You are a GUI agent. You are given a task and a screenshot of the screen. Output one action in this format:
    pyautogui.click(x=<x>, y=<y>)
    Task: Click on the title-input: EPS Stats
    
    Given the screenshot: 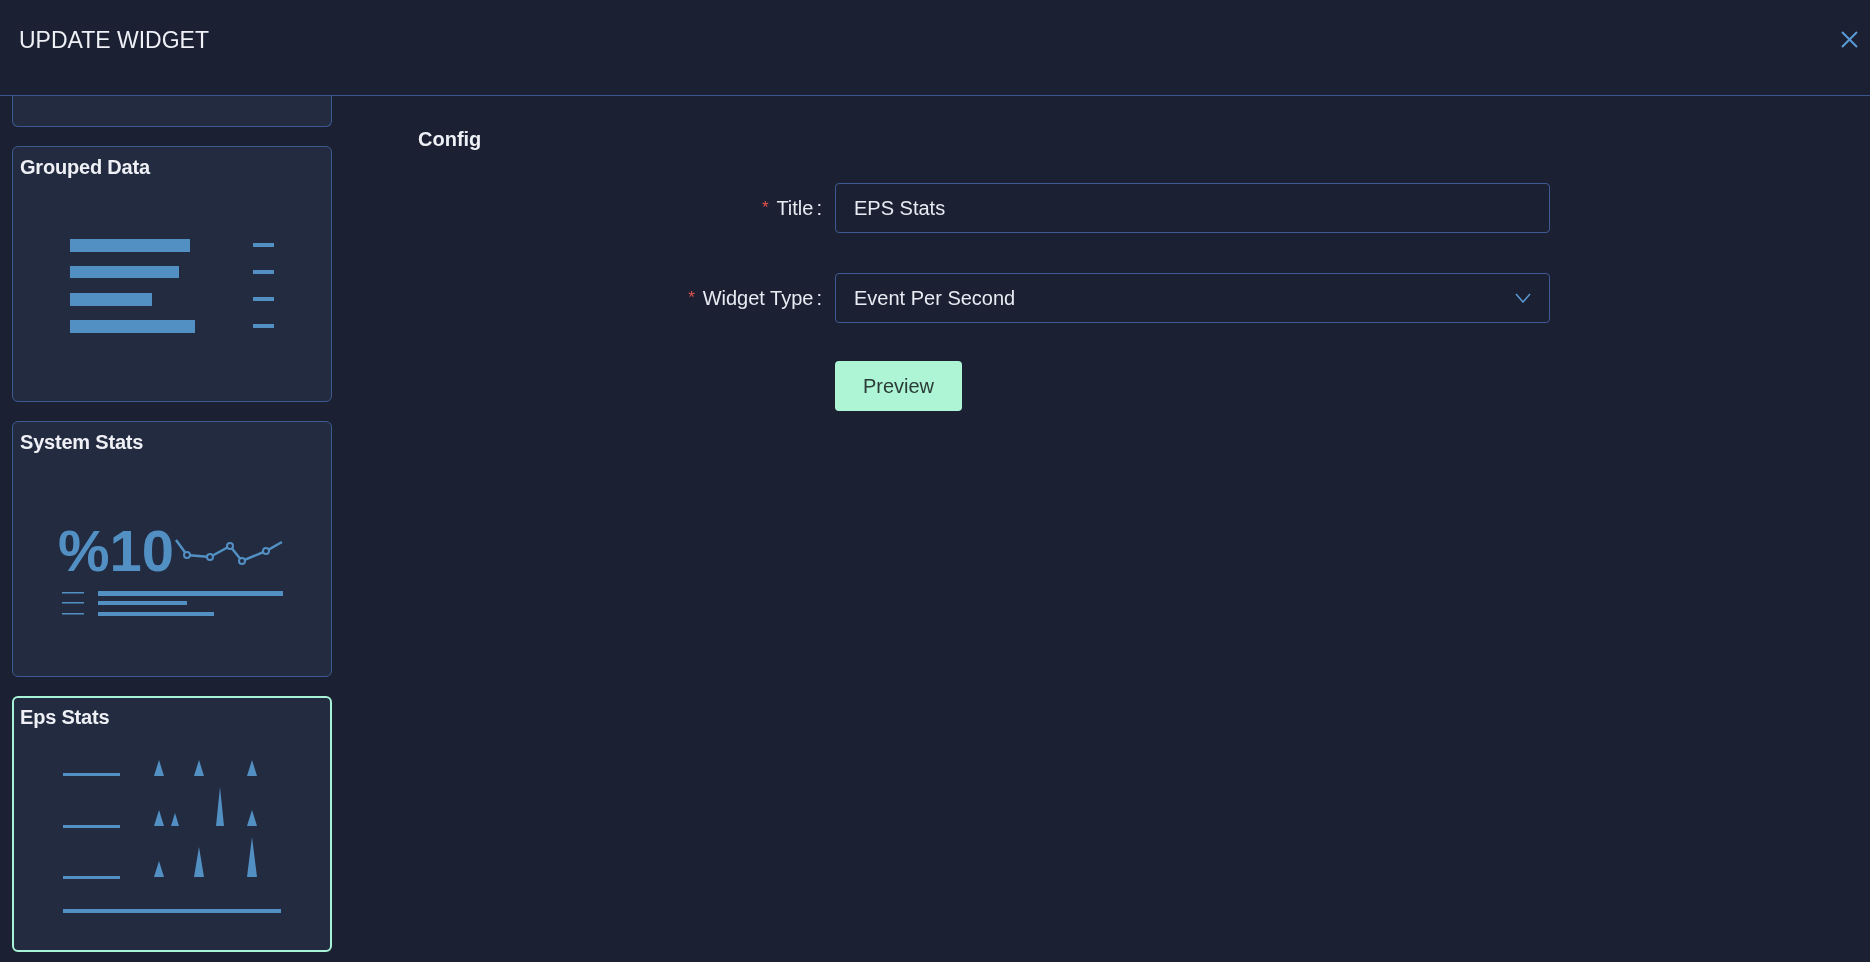 What is the action you would take?
    pyautogui.click(x=1192, y=208)
    